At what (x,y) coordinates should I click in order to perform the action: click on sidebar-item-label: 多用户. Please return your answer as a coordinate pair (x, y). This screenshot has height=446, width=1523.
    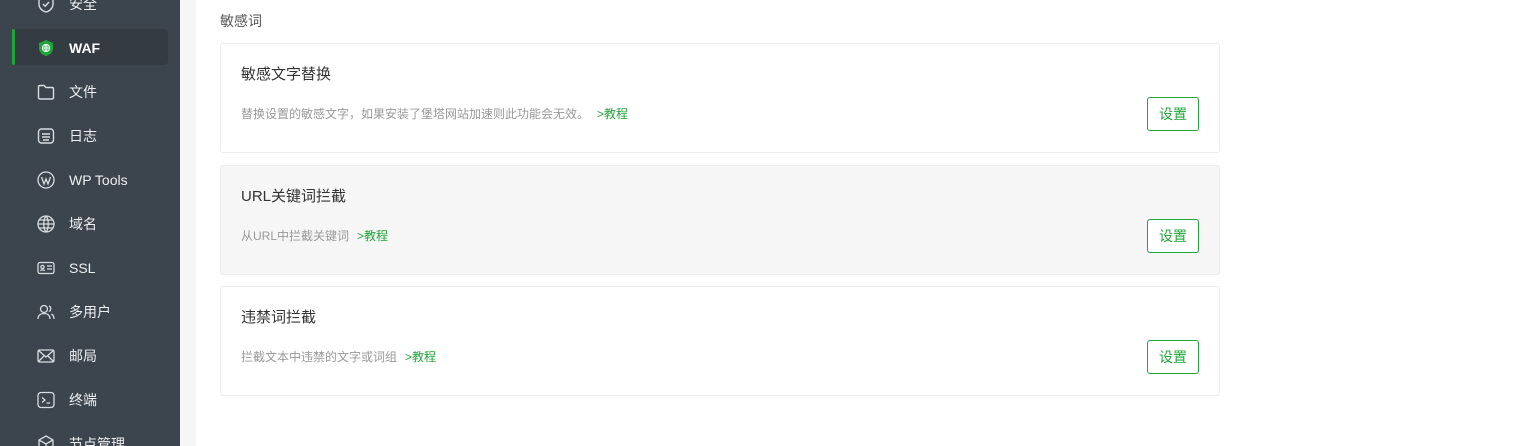
    Looking at the image, I should click on (90, 312).